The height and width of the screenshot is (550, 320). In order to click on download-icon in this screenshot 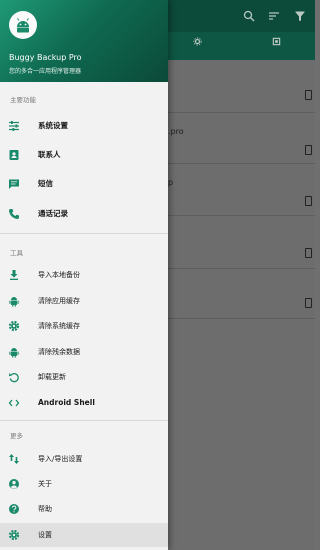, I will do `click(14, 275)`.